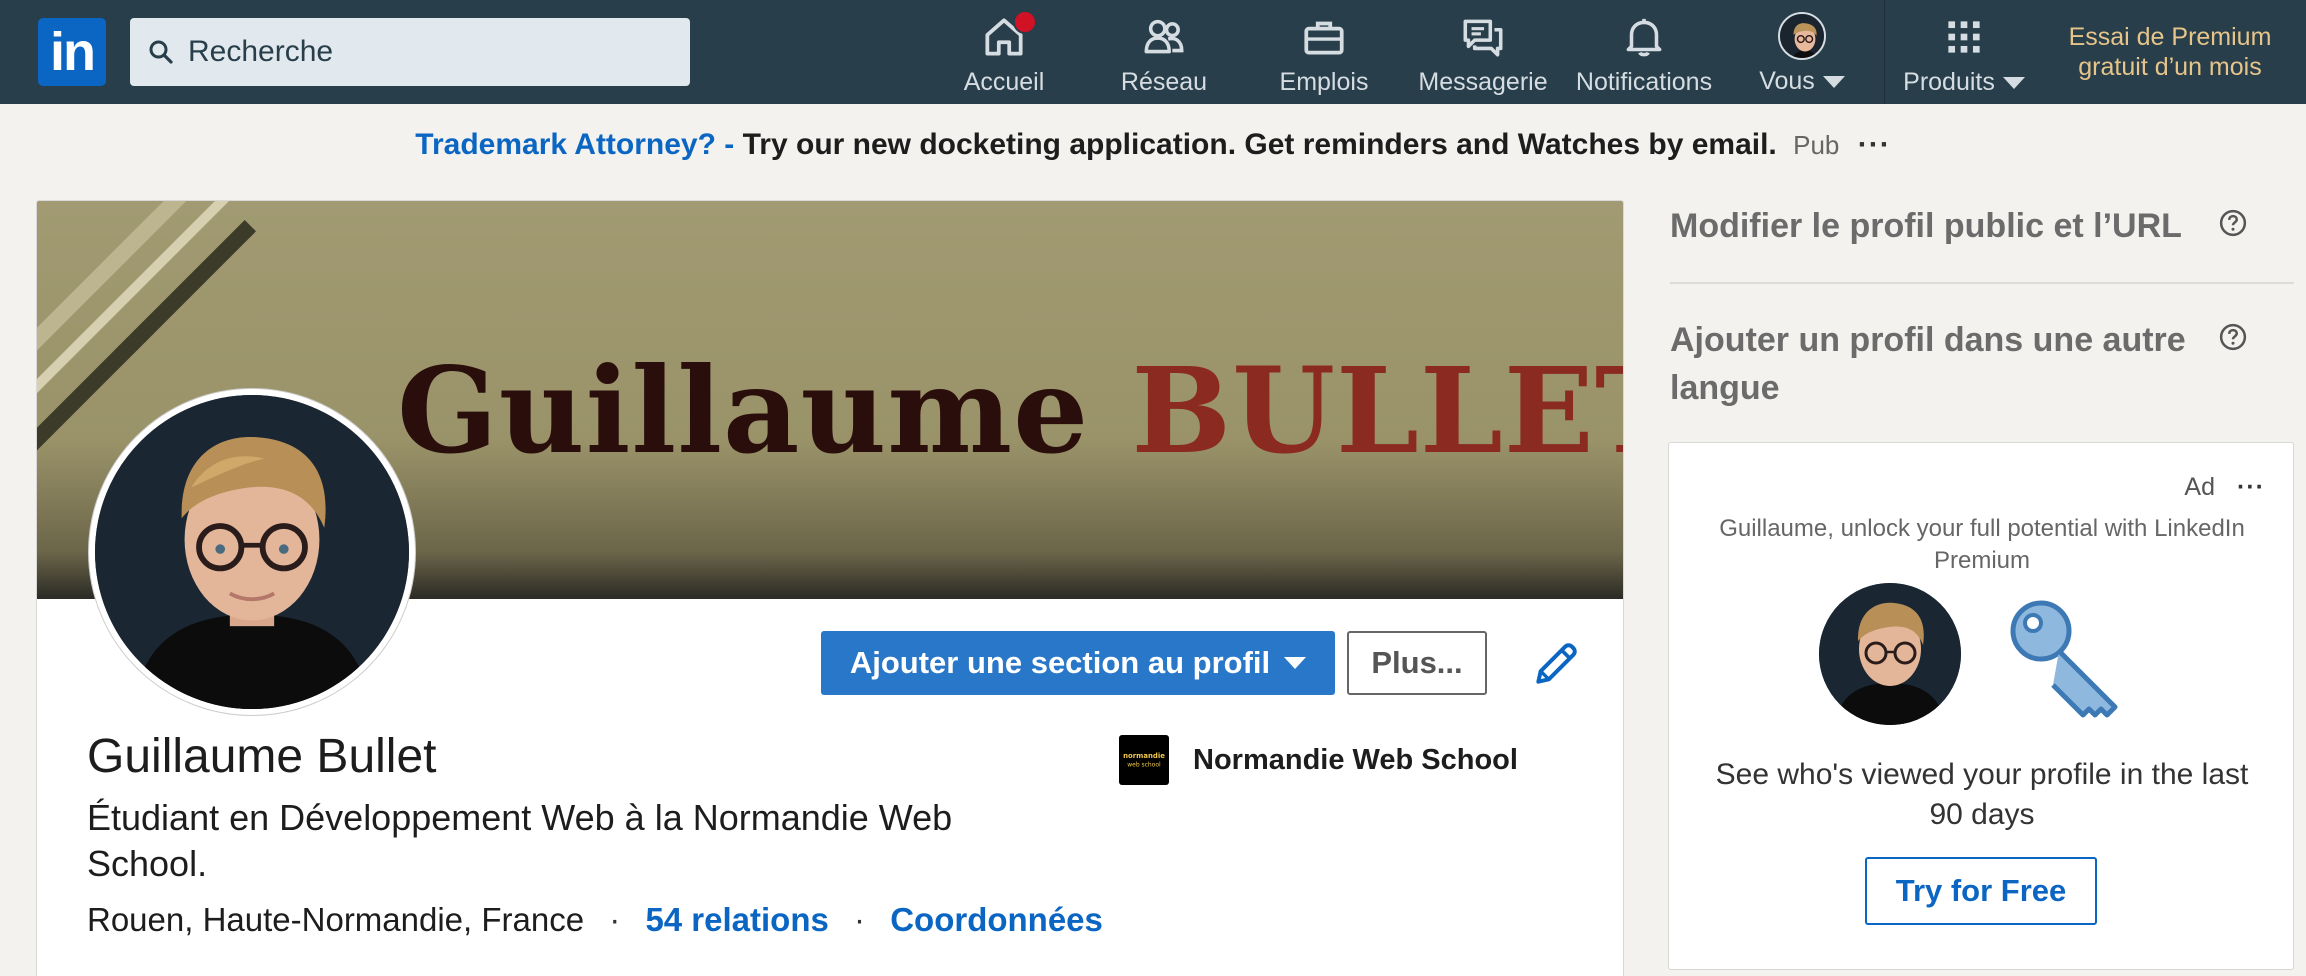 This screenshot has height=976, width=2306. Describe the element at coordinates (1787, 81) in the screenshot. I see `nav-label-me: Vous` at that location.